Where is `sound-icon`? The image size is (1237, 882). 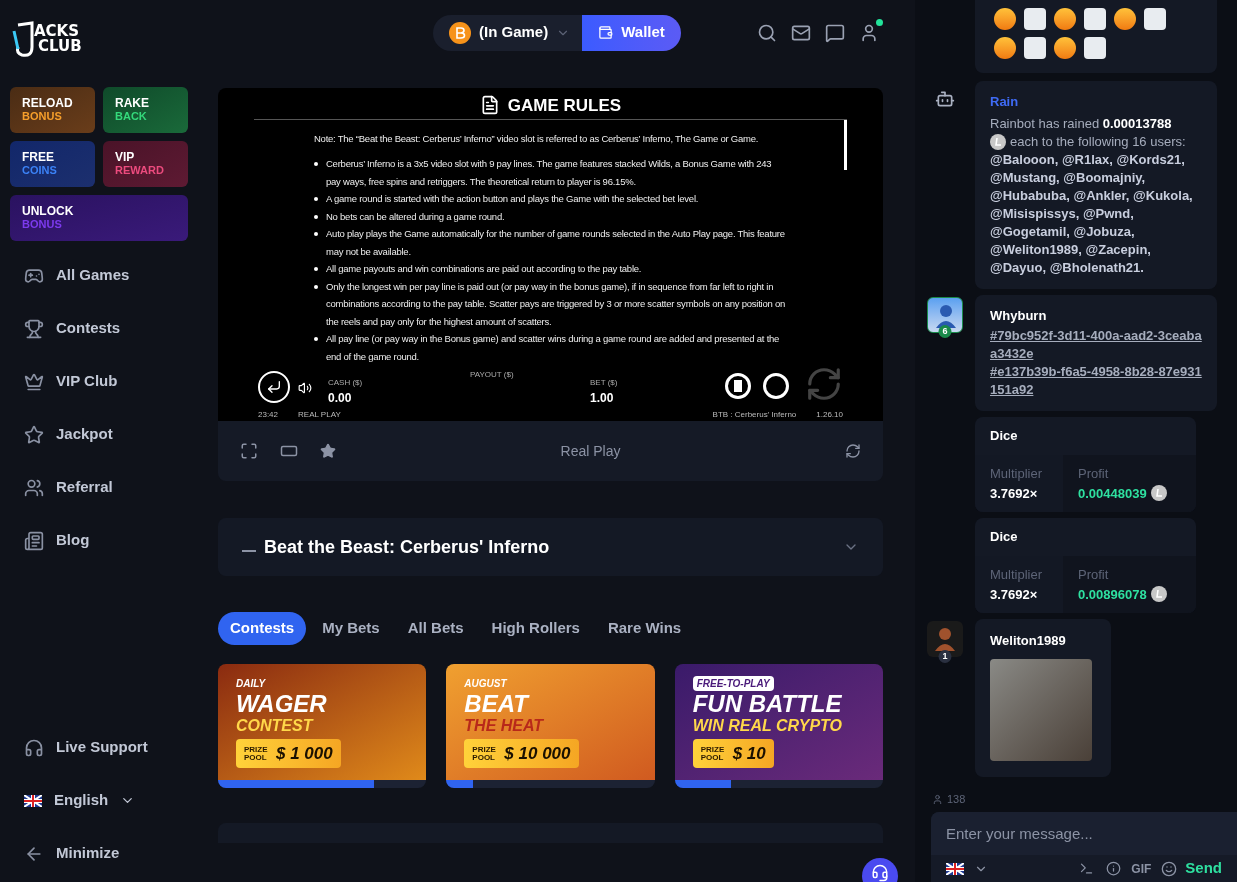 sound-icon is located at coordinates (305, 388).